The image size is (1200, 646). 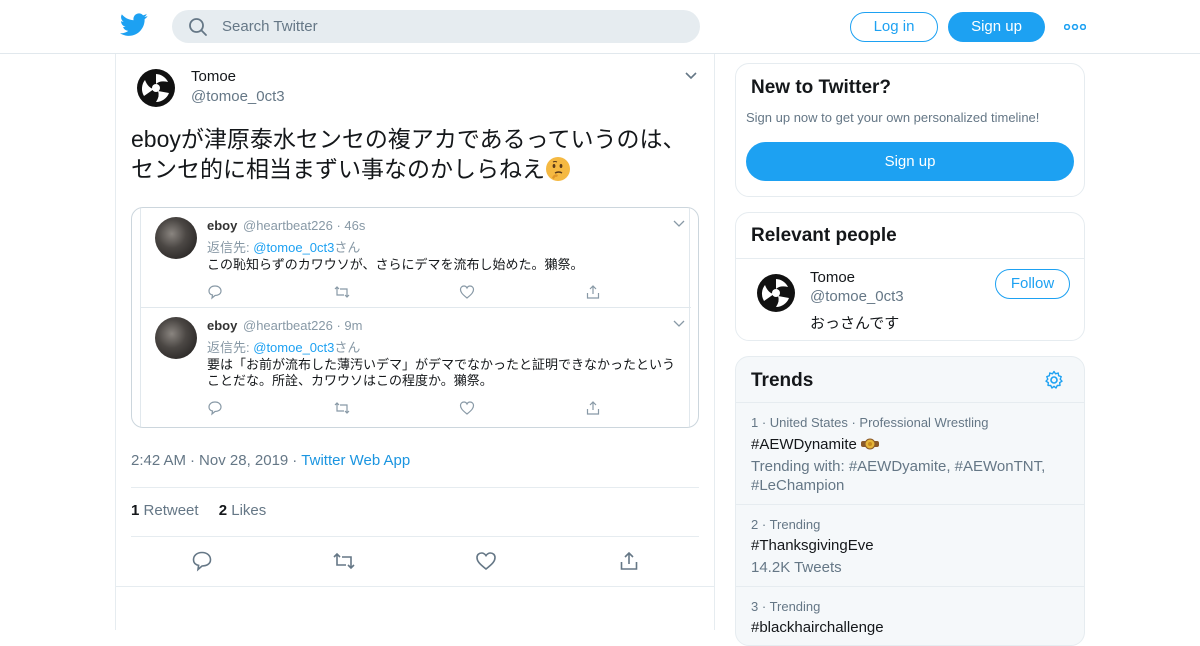 What do you see at coordinates (855, 323) in the screenshot?
I see `person-bio: おっさんです` at bounding box center [855, 323].